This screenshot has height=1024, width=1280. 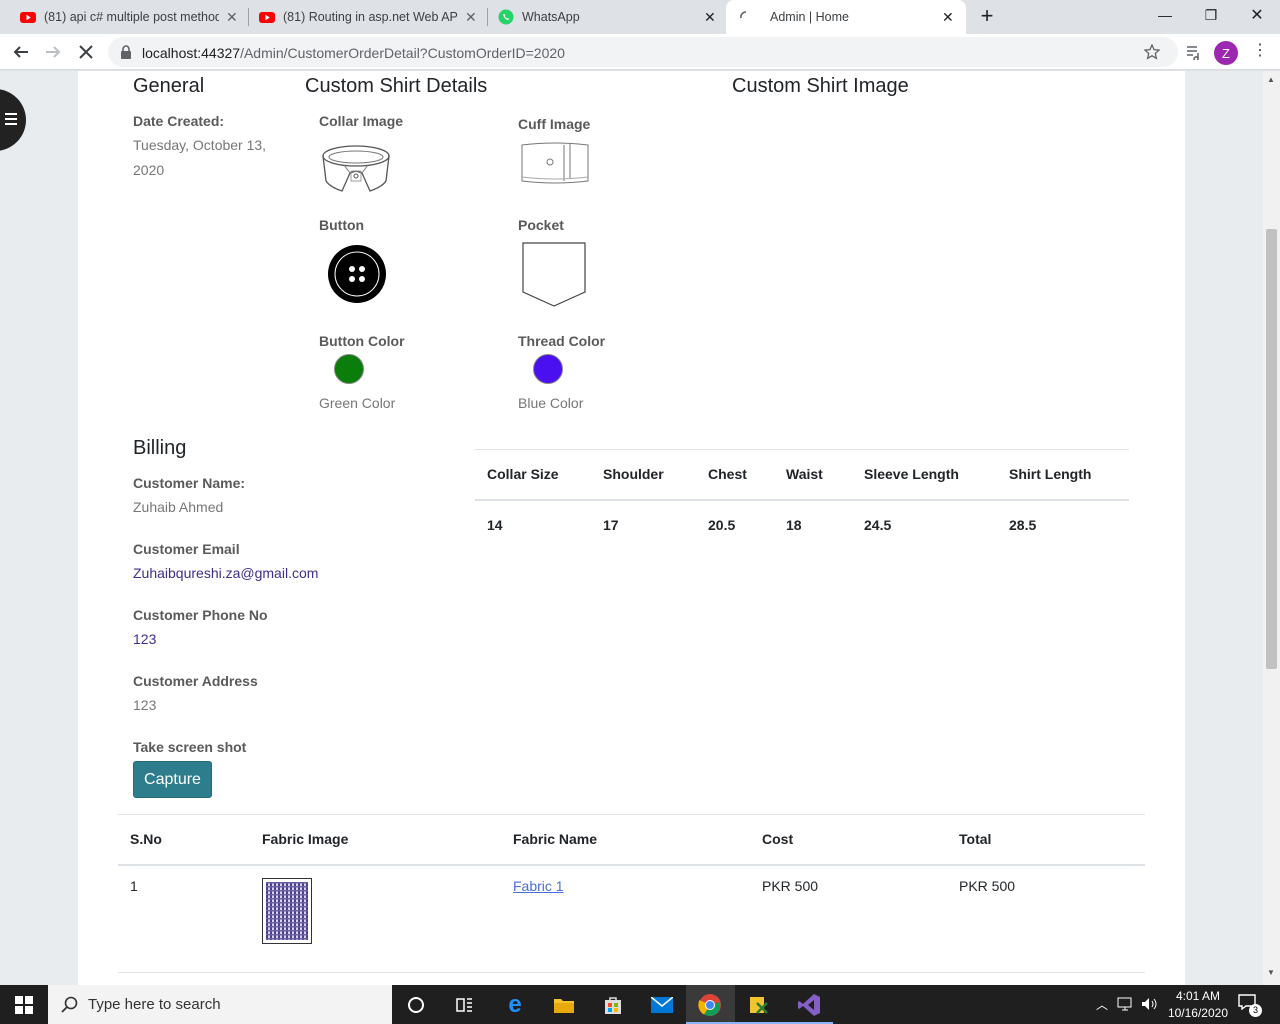 I want to click on hamburger-icon, so click(x=11, y=119).